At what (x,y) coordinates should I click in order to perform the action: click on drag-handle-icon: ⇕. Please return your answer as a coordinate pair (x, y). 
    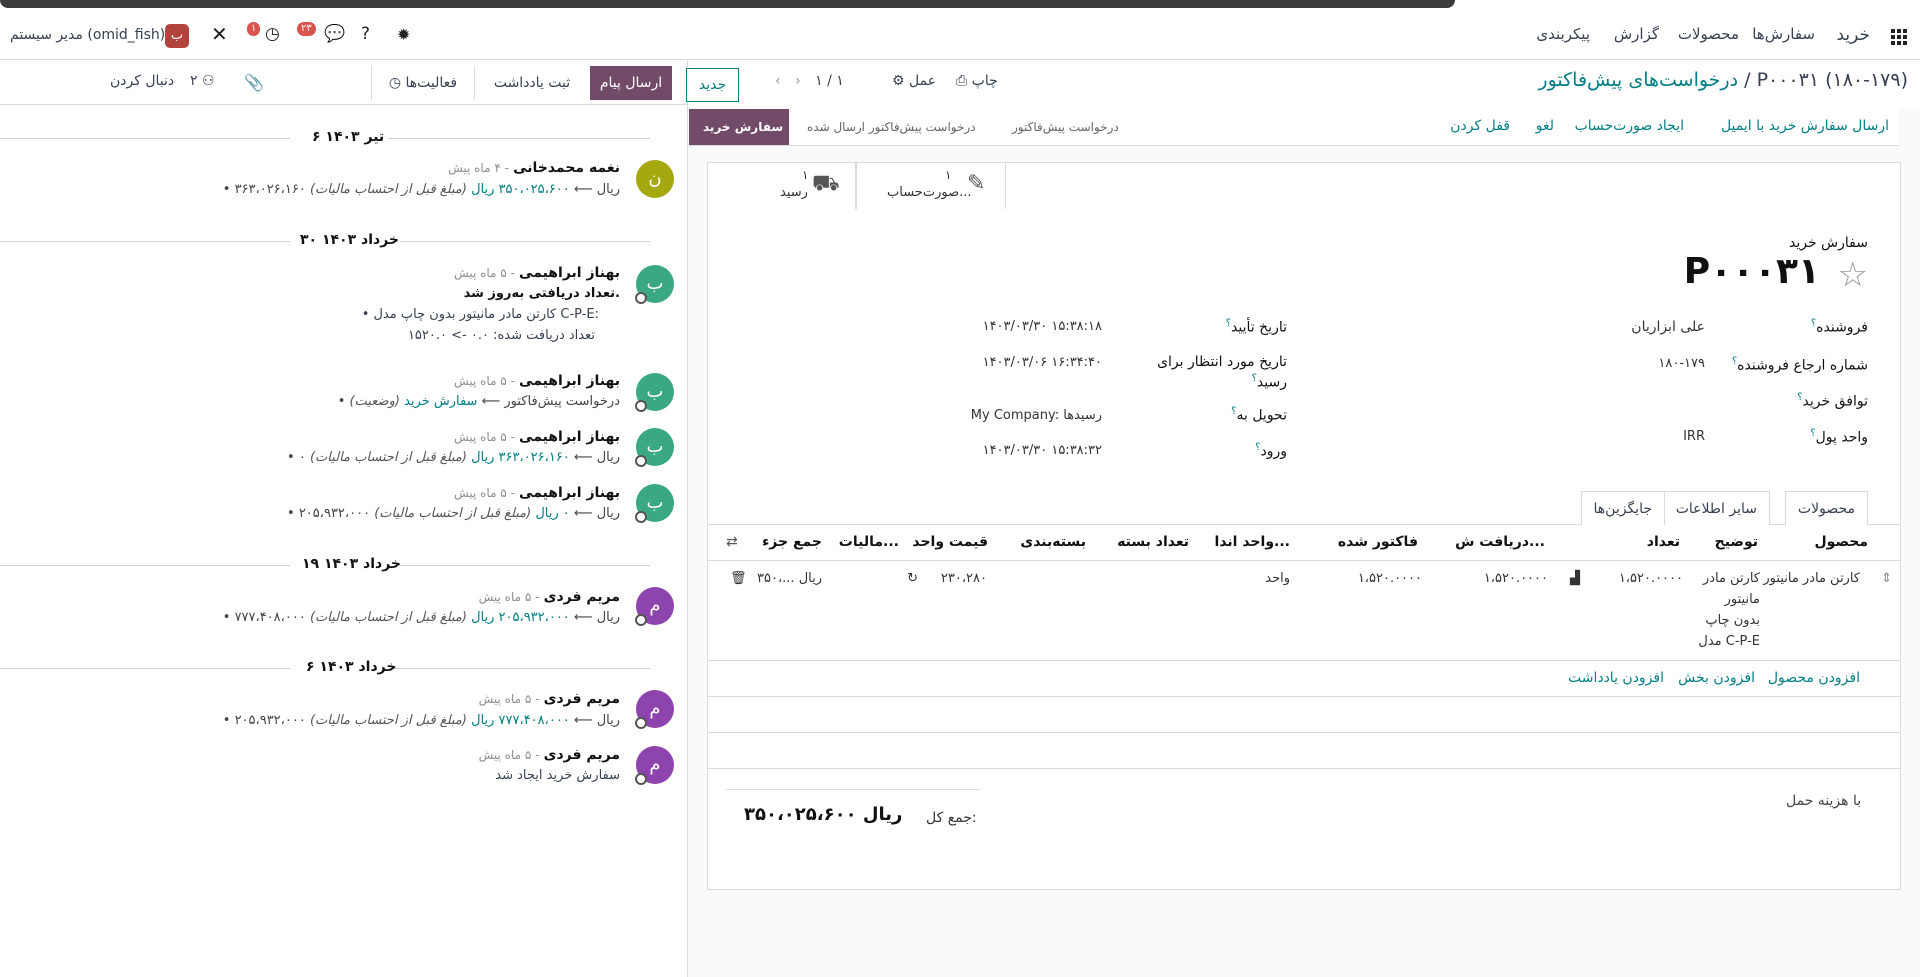
    Looking at the image, I should click on (1886, 578).